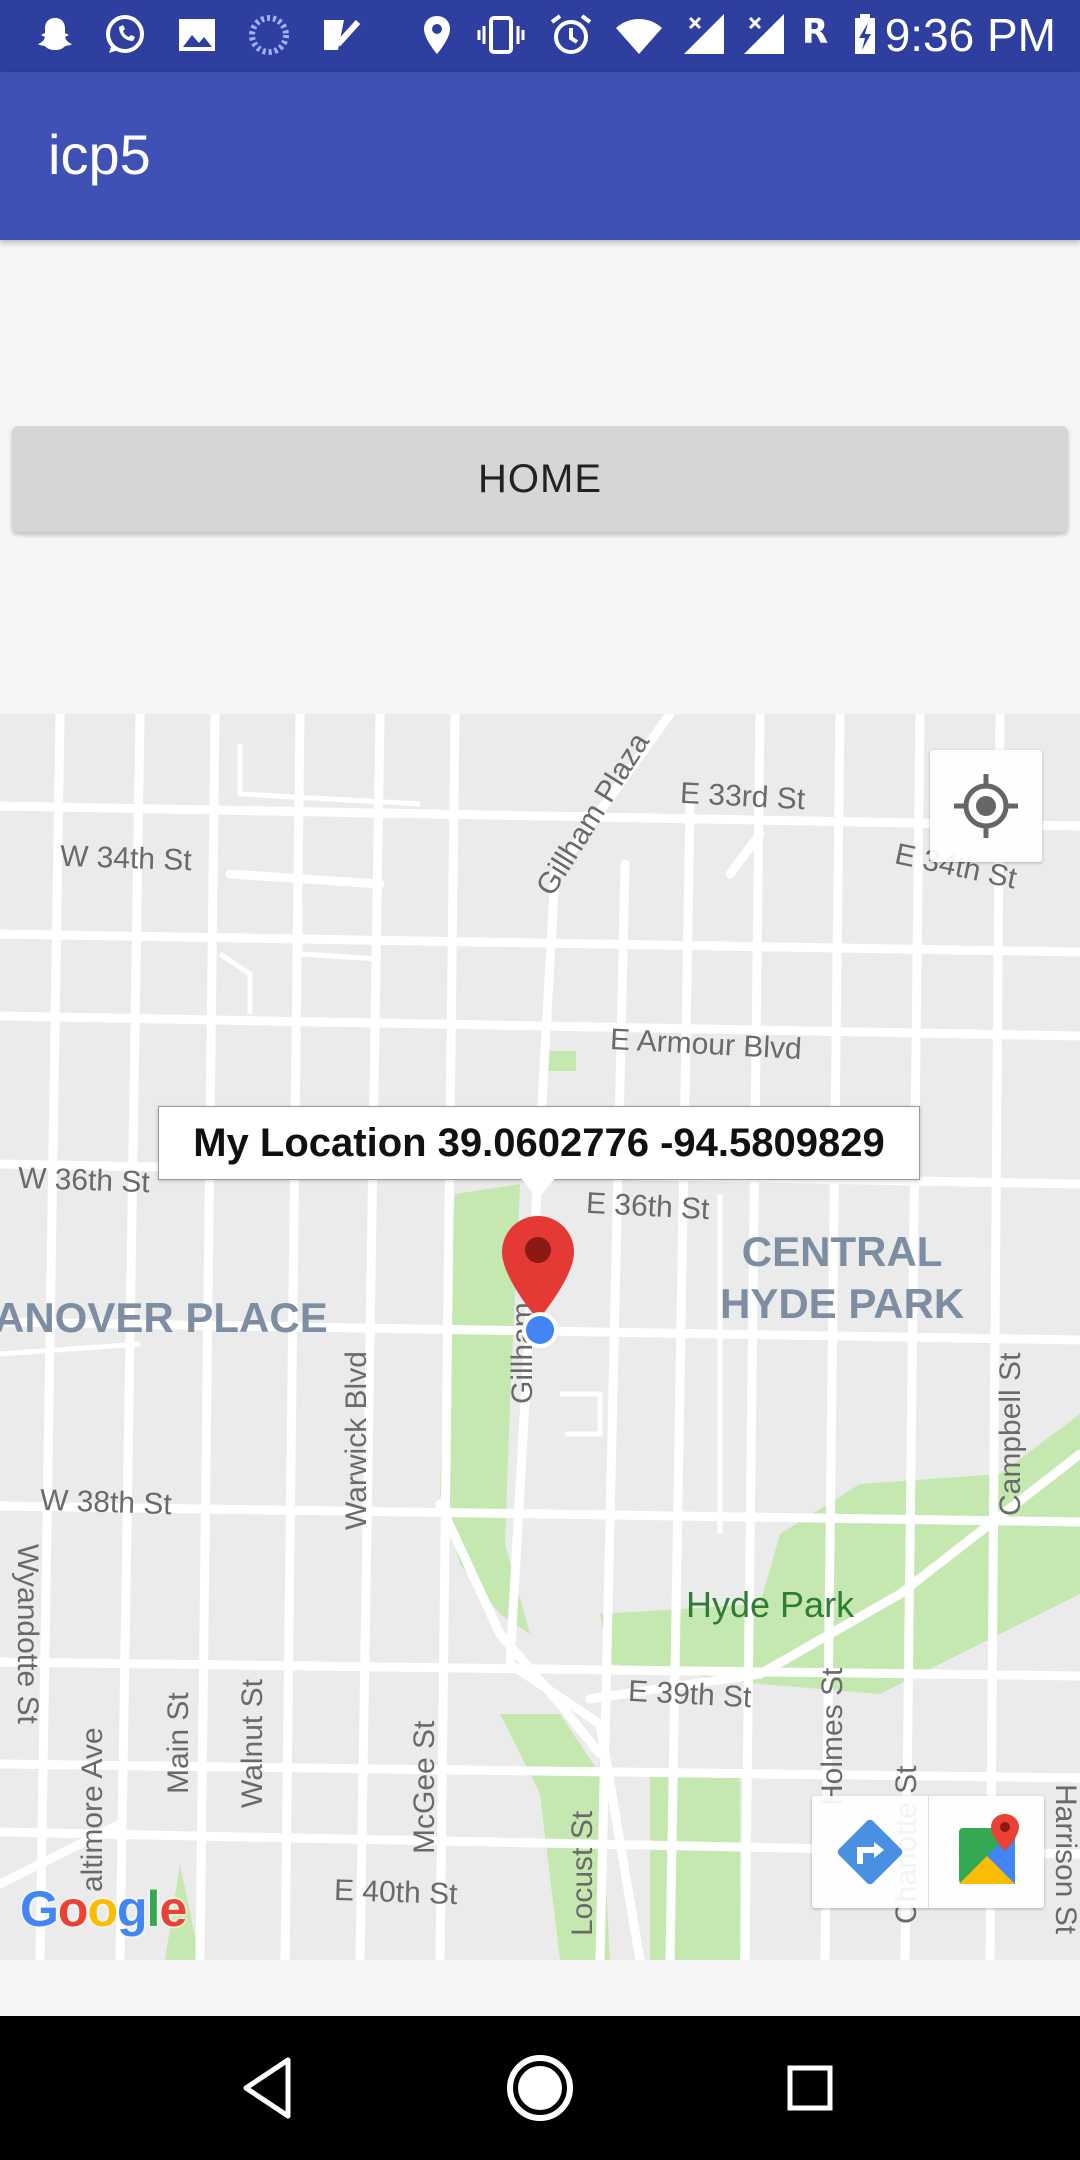  I want to click on clock: 9:36 PM, so click(970, 35).